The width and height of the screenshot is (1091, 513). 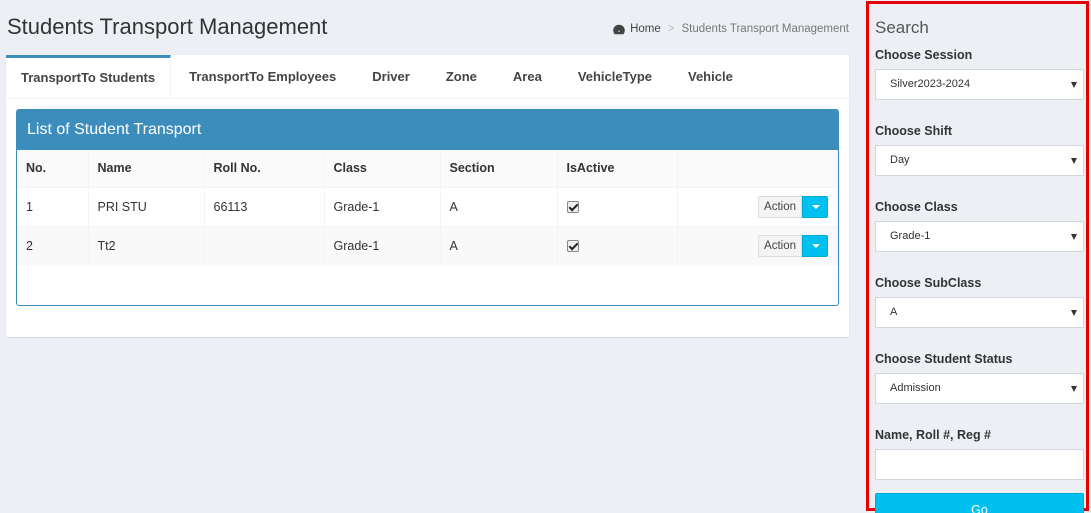 I want to click on column-header-name: Name, so click(x=146, y=168).